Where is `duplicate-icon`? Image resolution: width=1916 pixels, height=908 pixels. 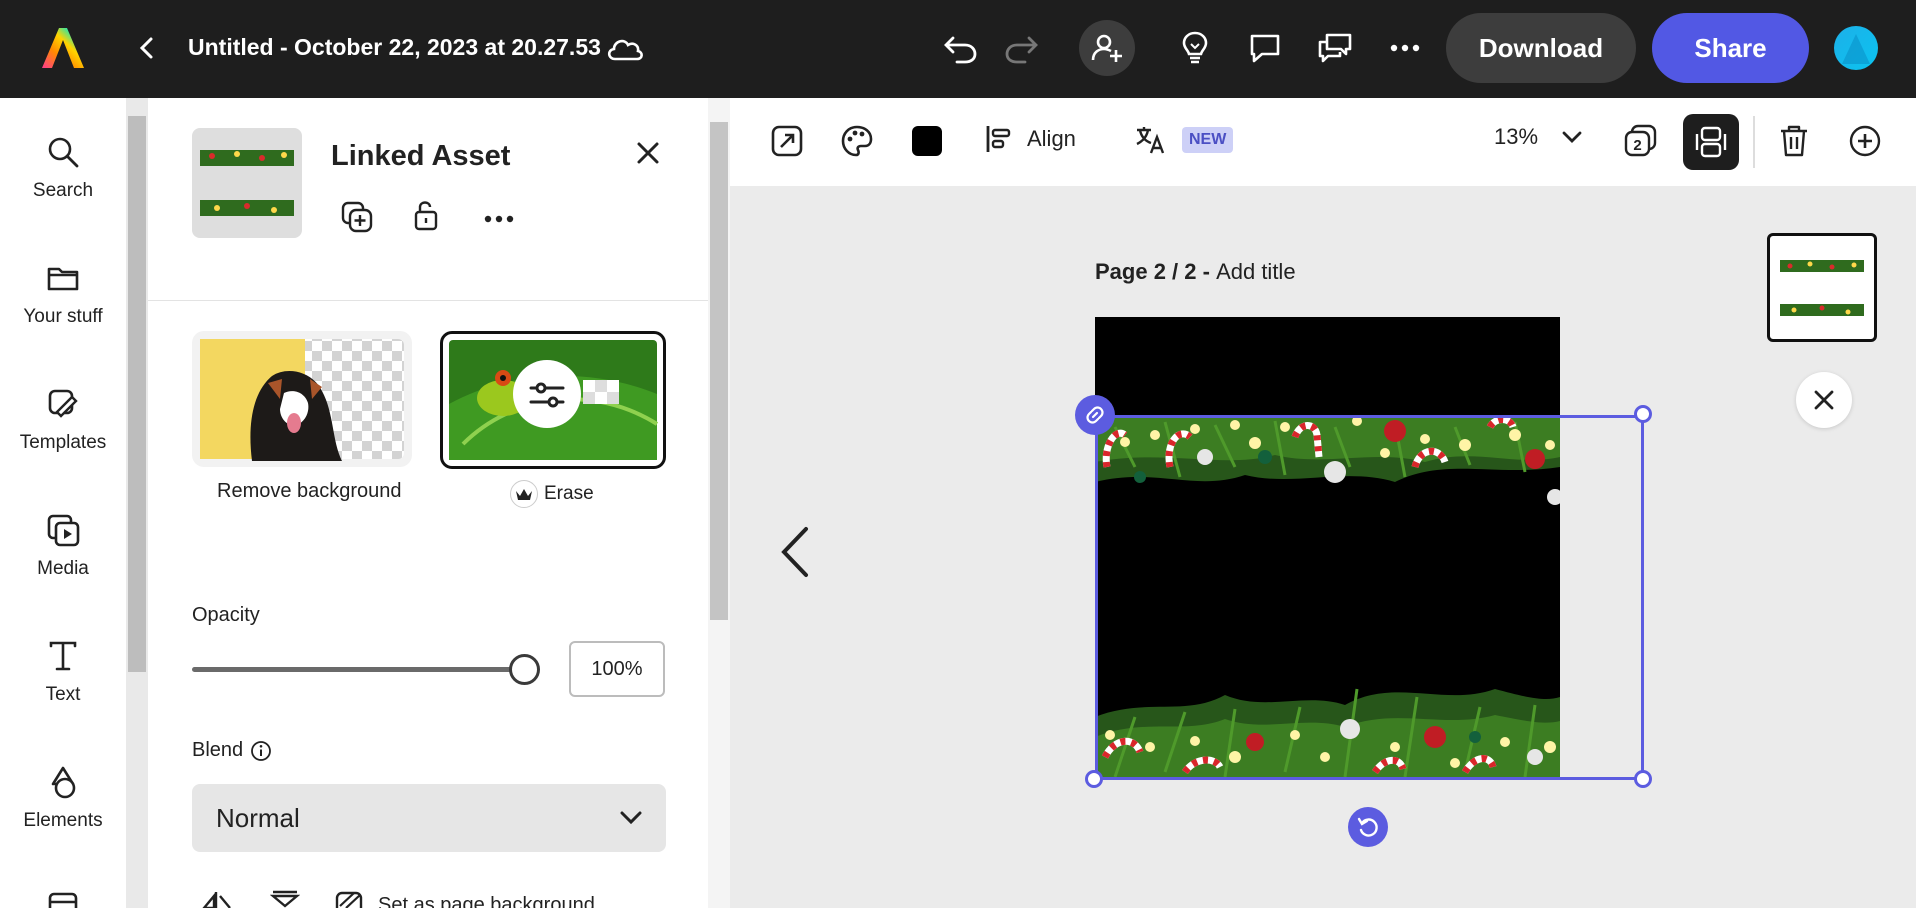
duplicate-icon is located at coordinates (357, 219).